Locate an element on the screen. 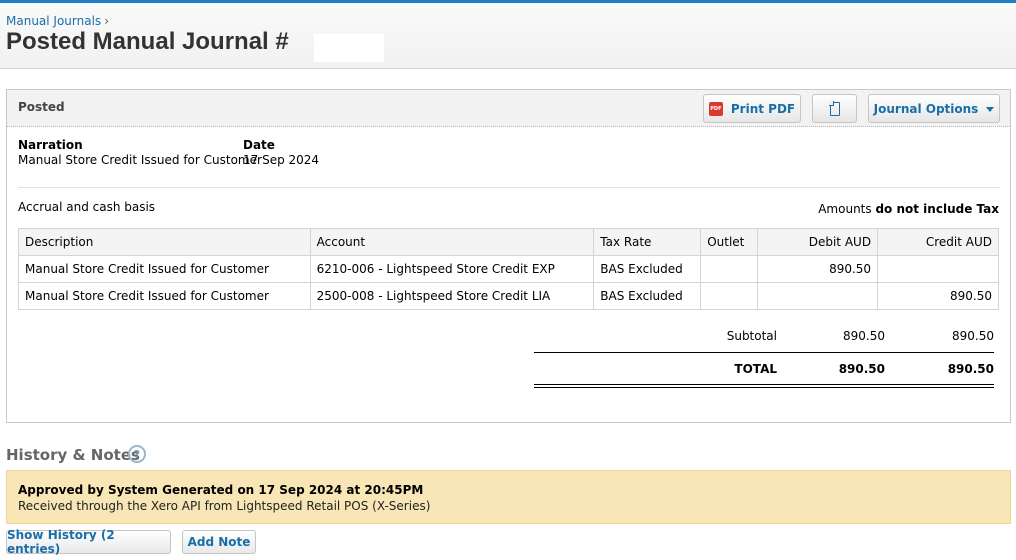 Image resolution: width=1016 pixels, height=560 pixels. cell-account: 6210-006 - Lightspeed Store Credit EXP is located at coordinates (452, 269).